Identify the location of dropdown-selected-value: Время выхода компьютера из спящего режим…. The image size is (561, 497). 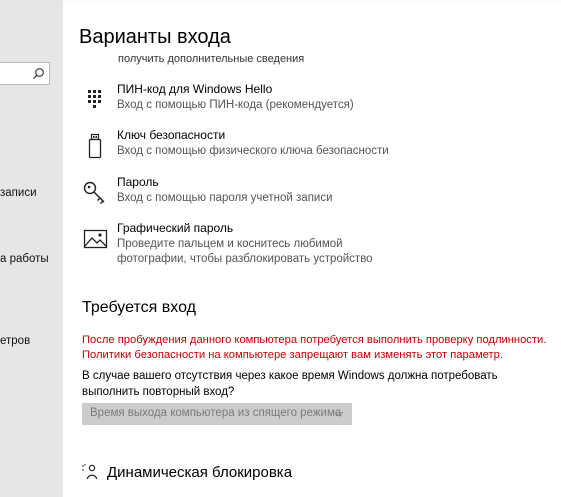
(216, 413).